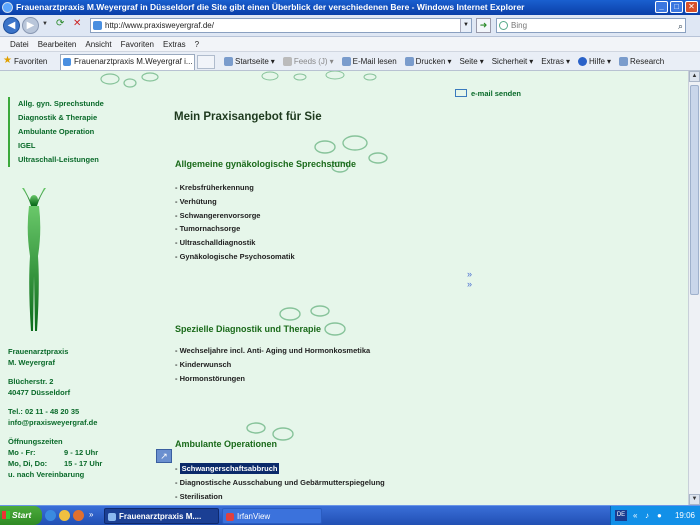  Describe the element at coordinates (621, 515) in the screenshot. I see `language-indicator: DE` at that location.